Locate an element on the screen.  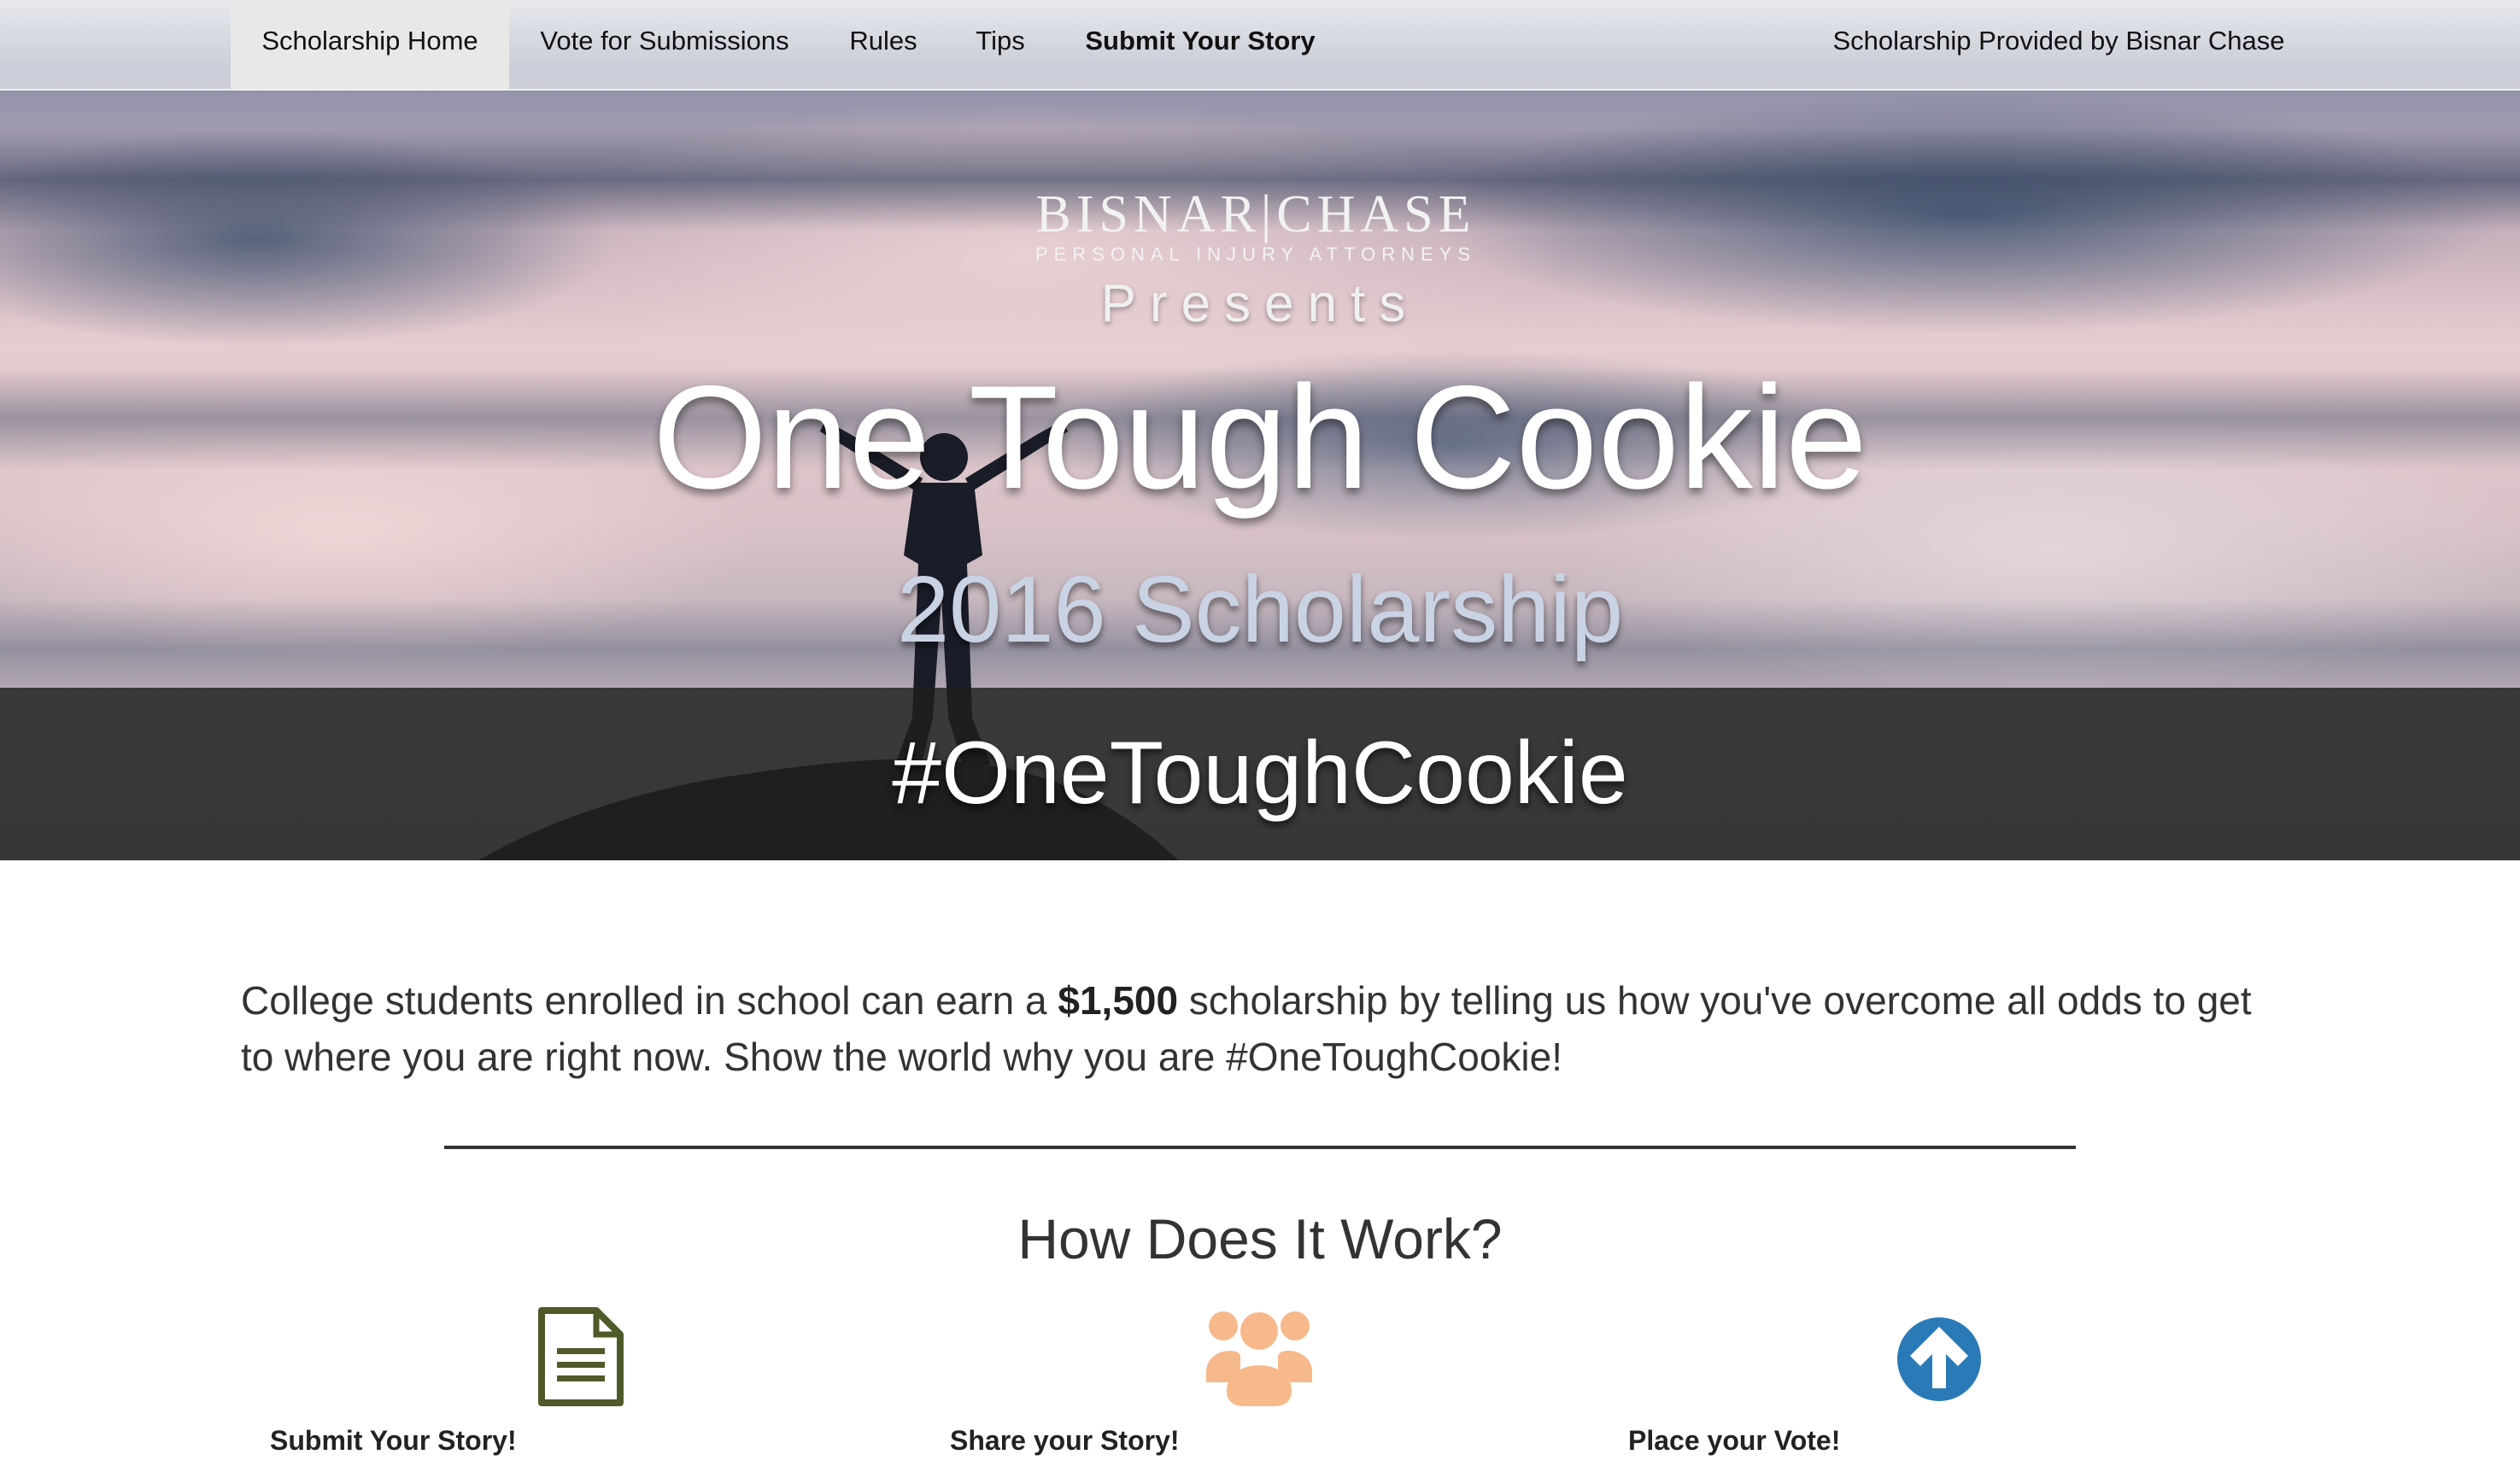
nav-scholarship-home: Scholarship Home is located at coordinates (370, 45).